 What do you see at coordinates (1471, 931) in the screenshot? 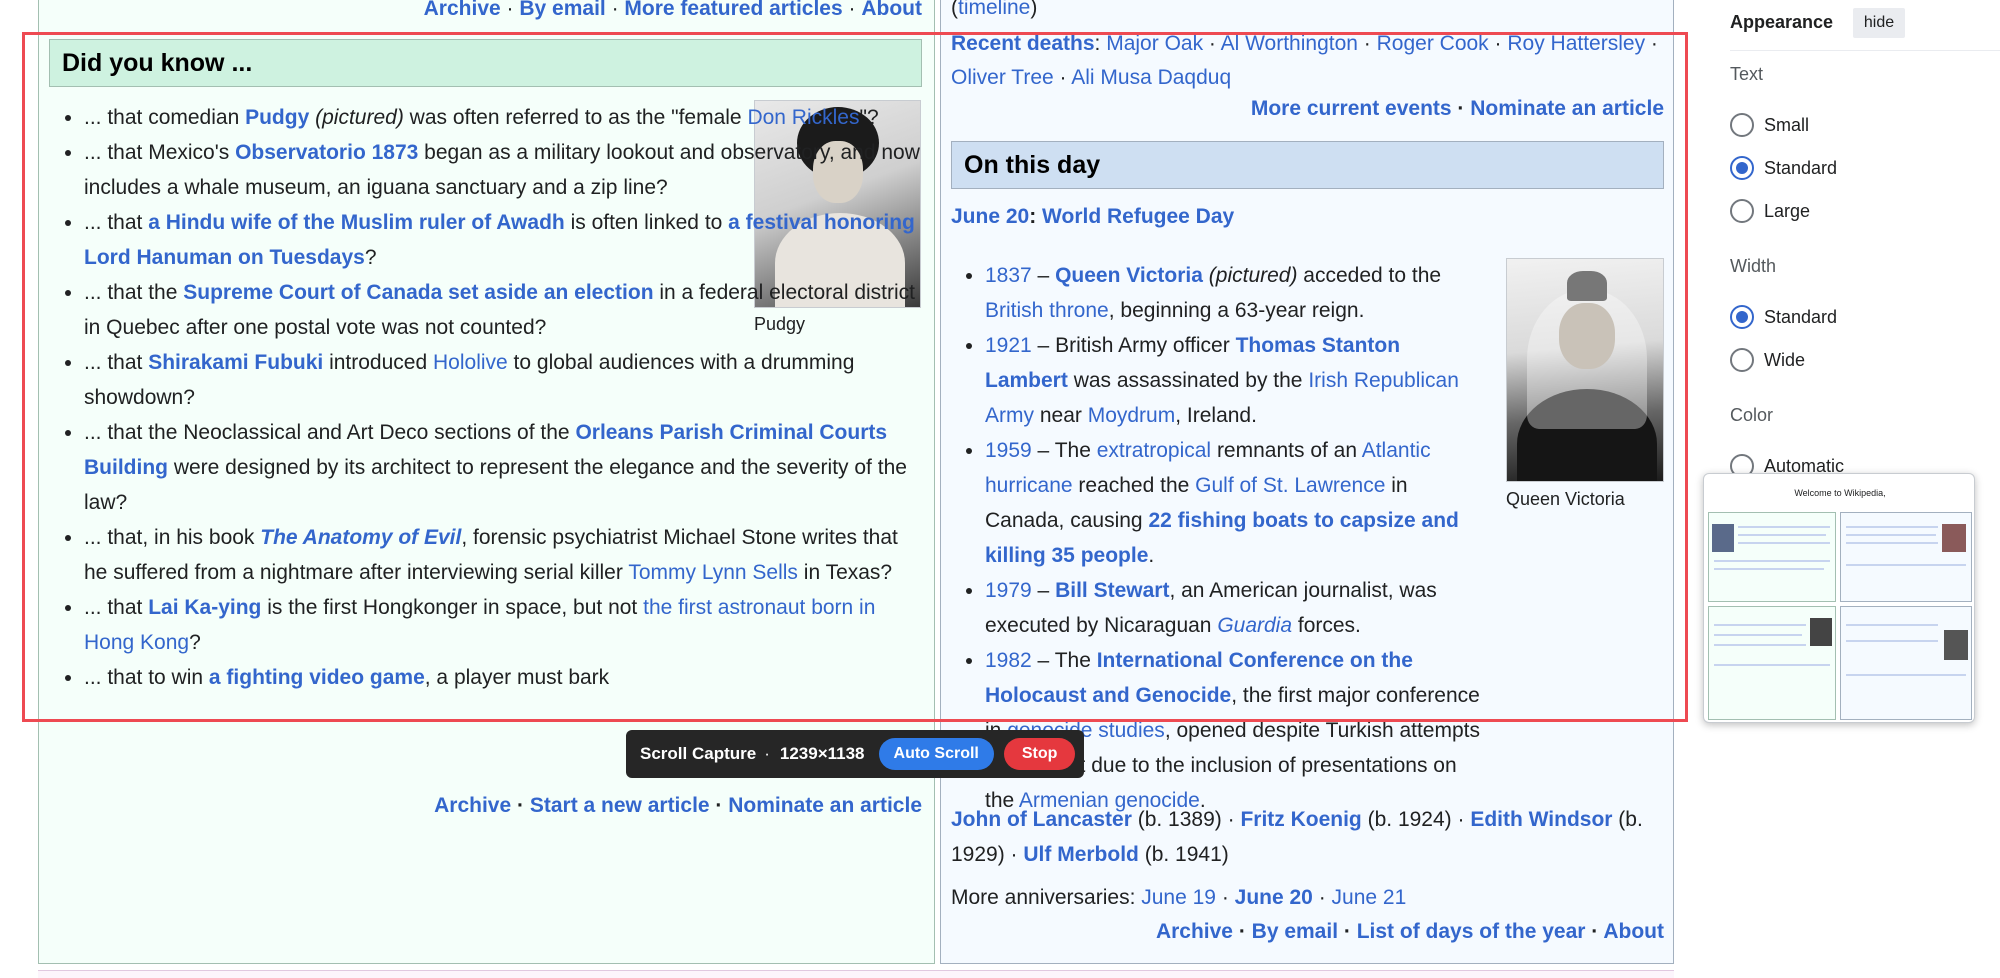
I see `list-of-days-link: List of days of the year` at bounding box center [1471, 931].